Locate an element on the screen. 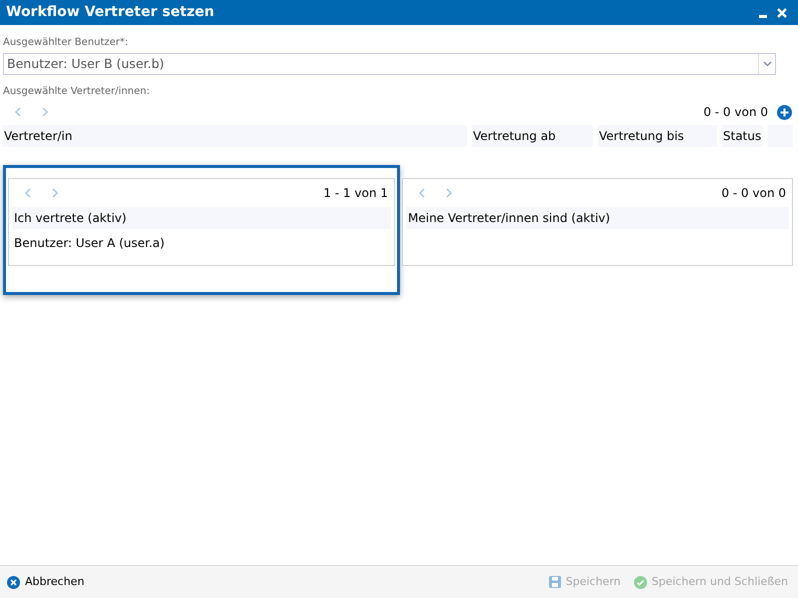 The image size is (798, 598). column-header: Status is located at coordinates (742, 136).